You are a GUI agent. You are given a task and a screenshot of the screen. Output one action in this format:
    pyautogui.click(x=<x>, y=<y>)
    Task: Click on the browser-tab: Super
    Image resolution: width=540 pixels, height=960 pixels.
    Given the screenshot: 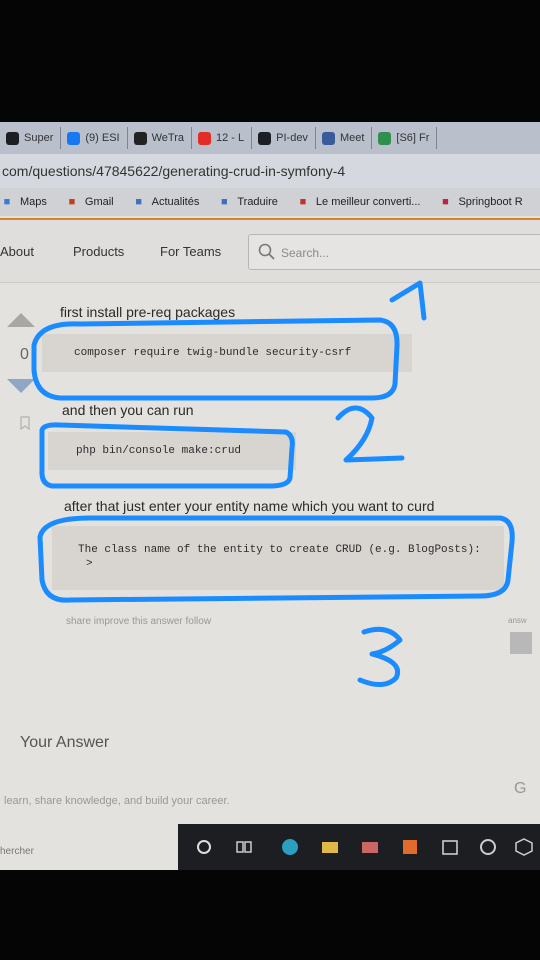 What is the action you would take?
    pyautogui.click(x=31, y=138)
    